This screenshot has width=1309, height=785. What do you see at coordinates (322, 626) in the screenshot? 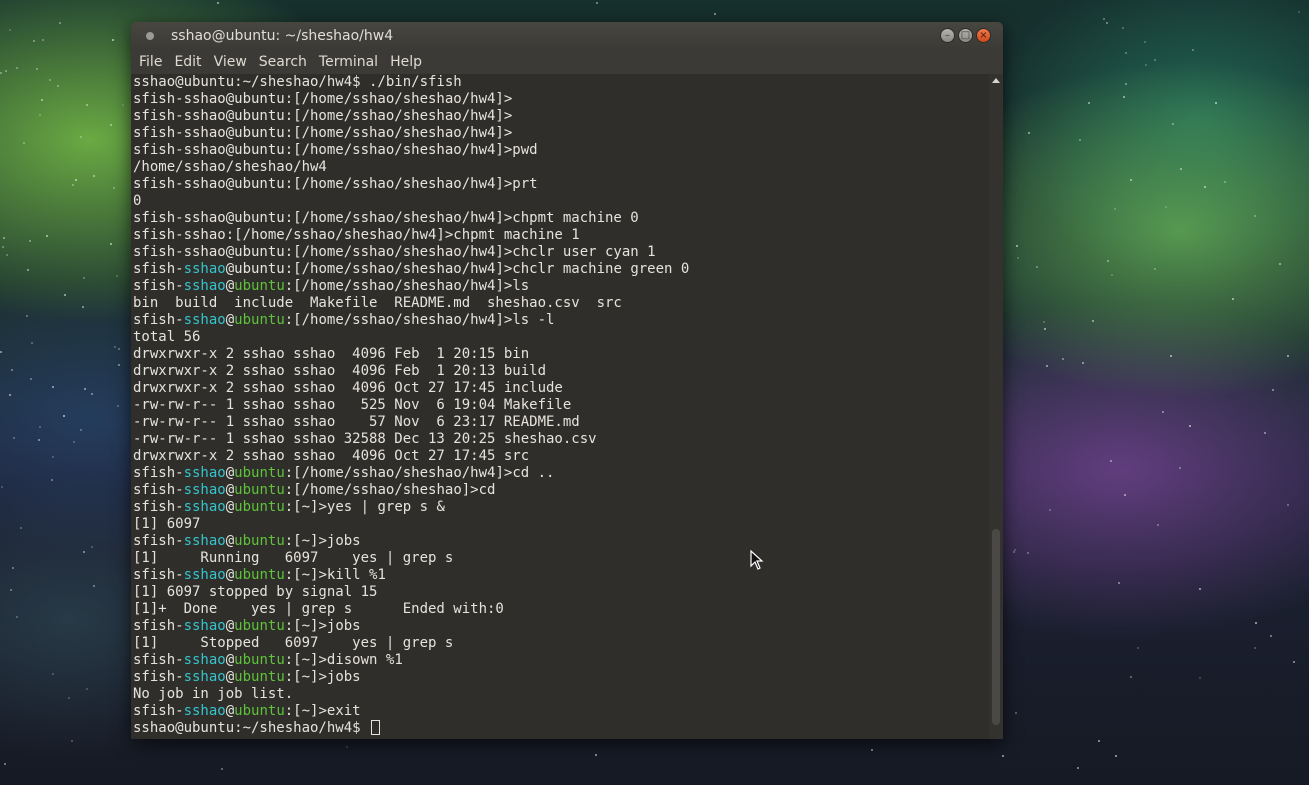
I see `terminal-text-segment: :[~]>jobs` at bounding box center [322, 626].